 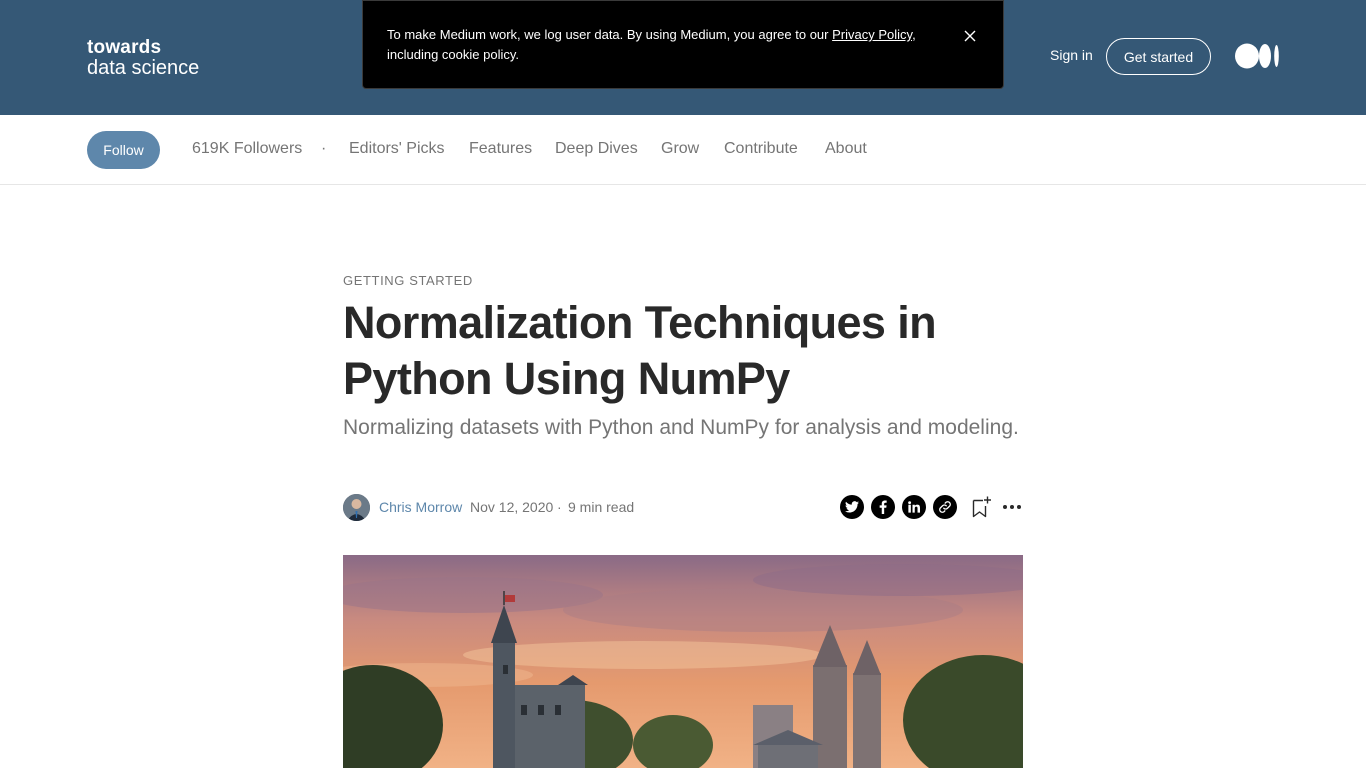 What do you see at coordinates (356, 507) in the screenshot?
I see `author-avatar` at bounding box center [356, 507].